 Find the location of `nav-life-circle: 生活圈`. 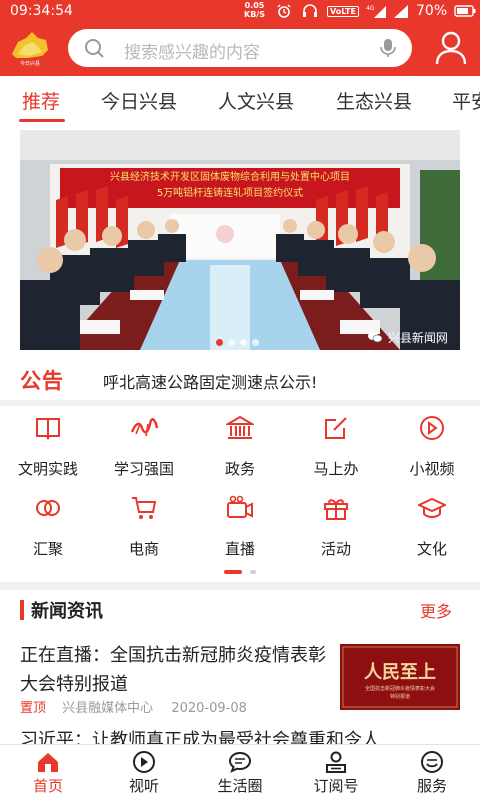

nav-life-circle: 生活圈 is located at coordinates (240, 772).